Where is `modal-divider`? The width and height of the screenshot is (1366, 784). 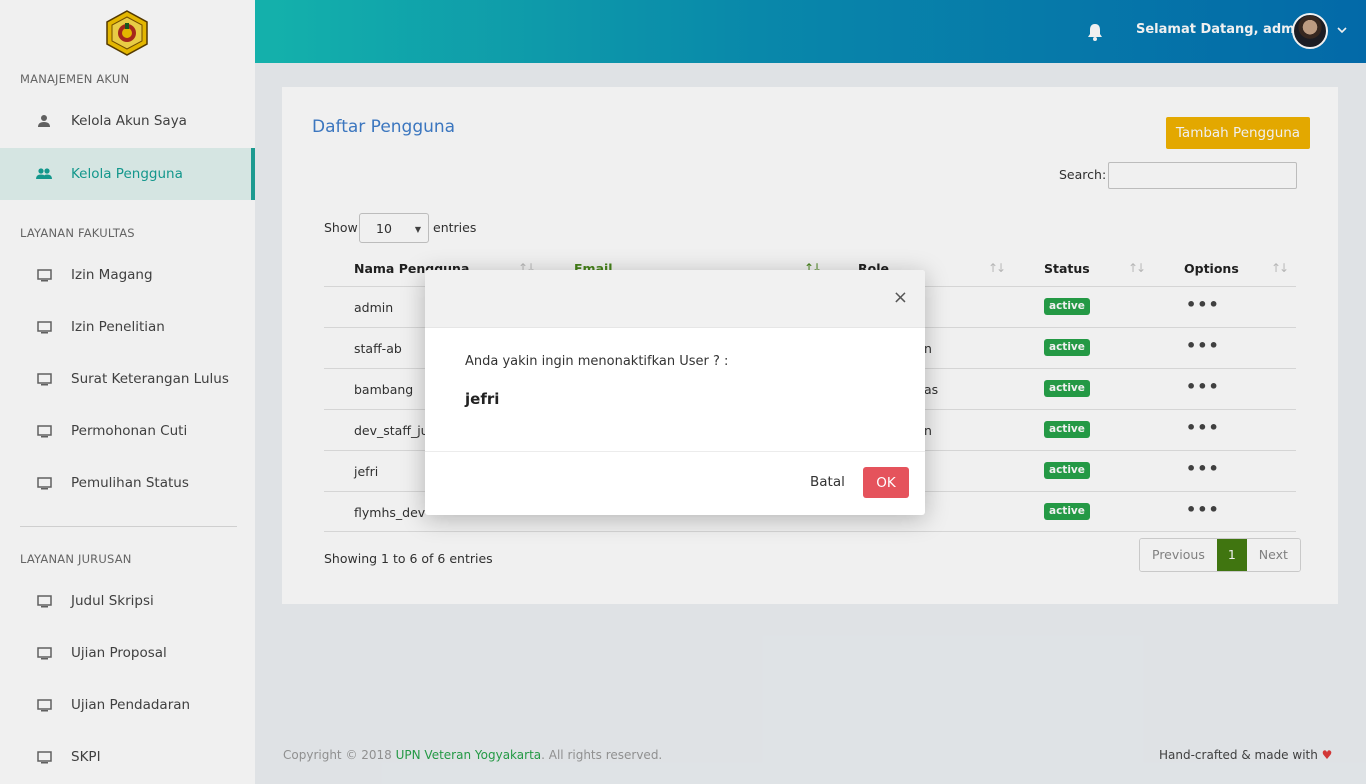
modal-divider is located at coordinates (675, 451).